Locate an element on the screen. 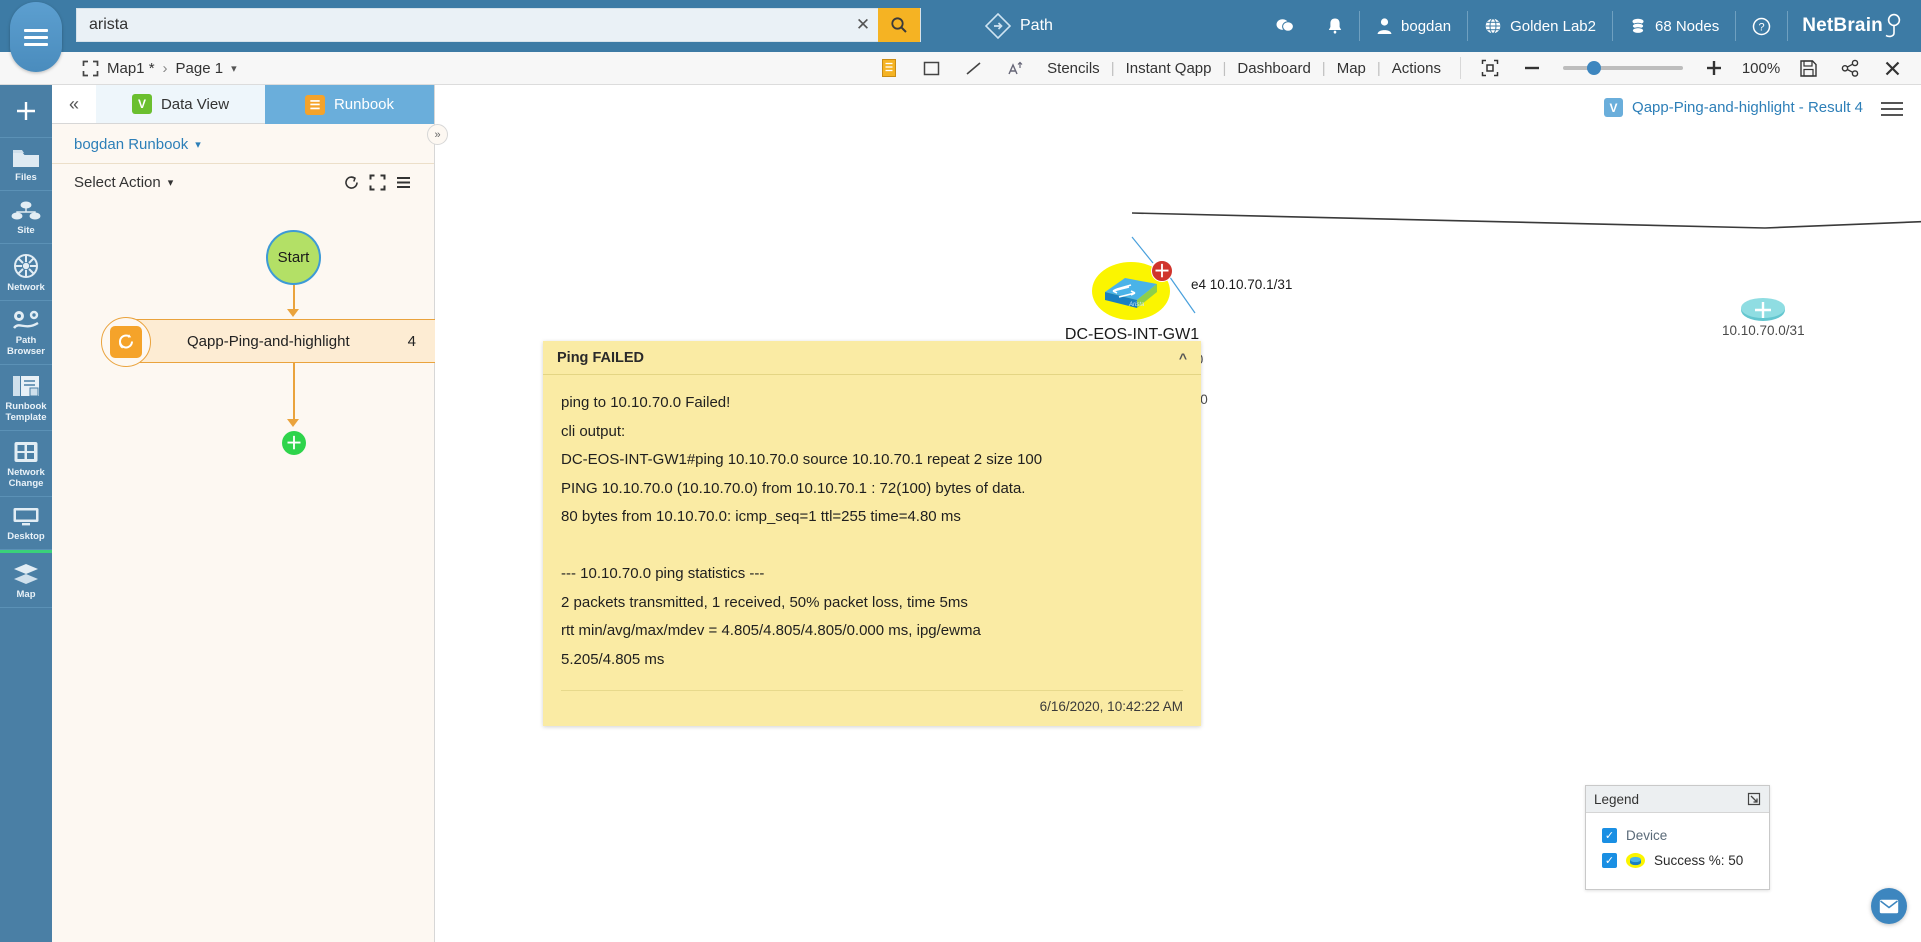 The width and height of the screenshot is (1921, 942). sidebar-item-desktop: Desktop is located at coordinates (26, 523).